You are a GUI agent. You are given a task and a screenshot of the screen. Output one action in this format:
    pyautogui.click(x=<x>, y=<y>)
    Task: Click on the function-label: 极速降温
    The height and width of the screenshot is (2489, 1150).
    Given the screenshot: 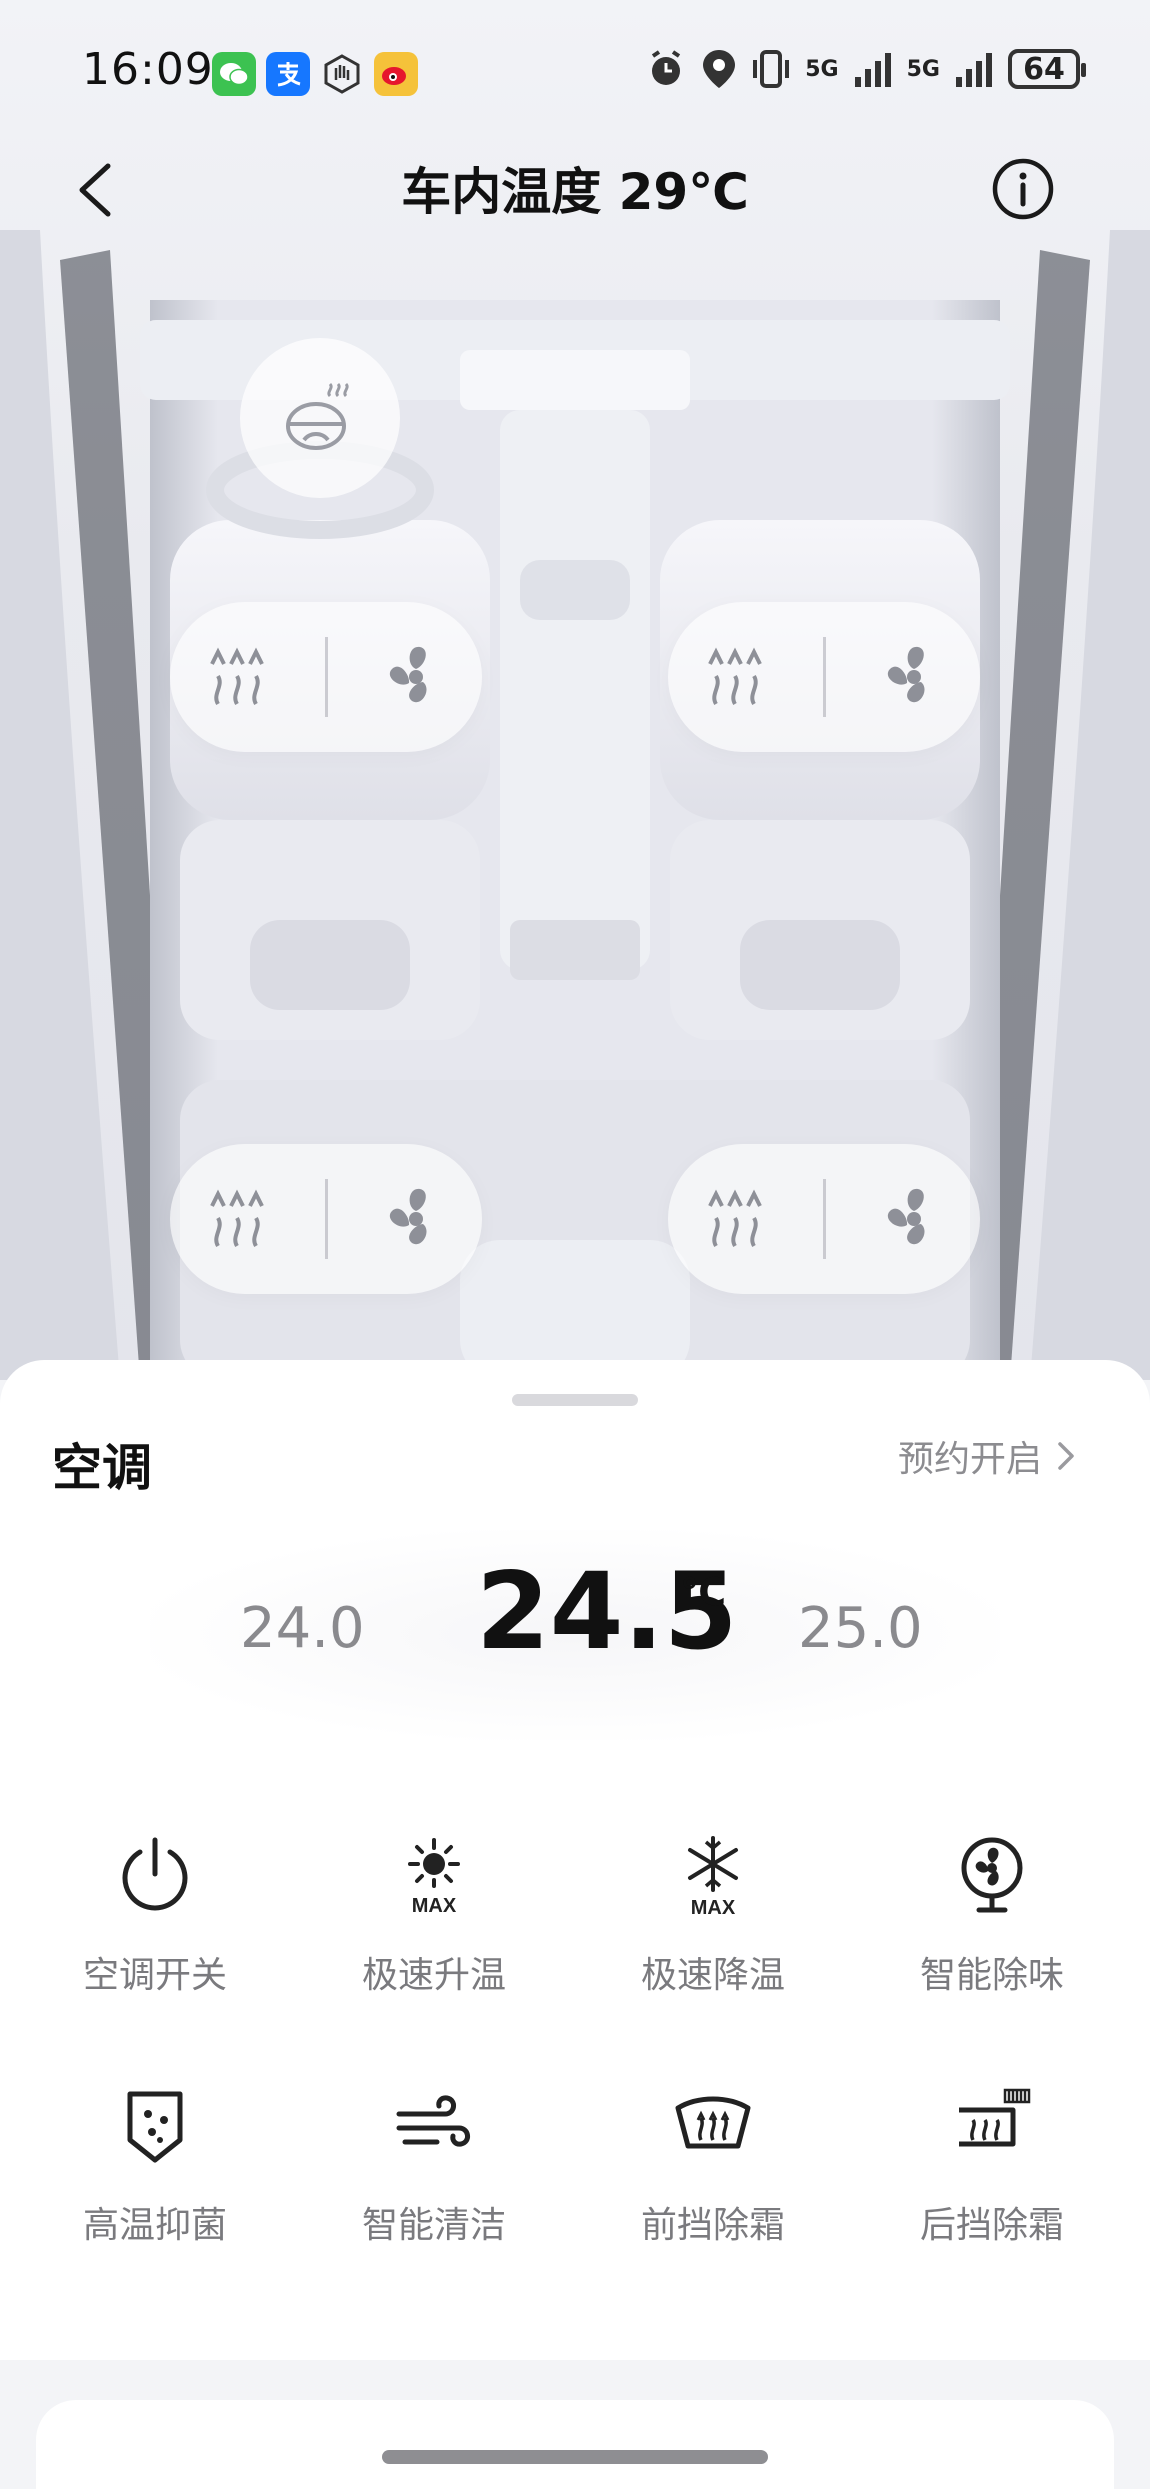 What is the action you would take?
    pyautogui.click(x=712, y=1975)
    